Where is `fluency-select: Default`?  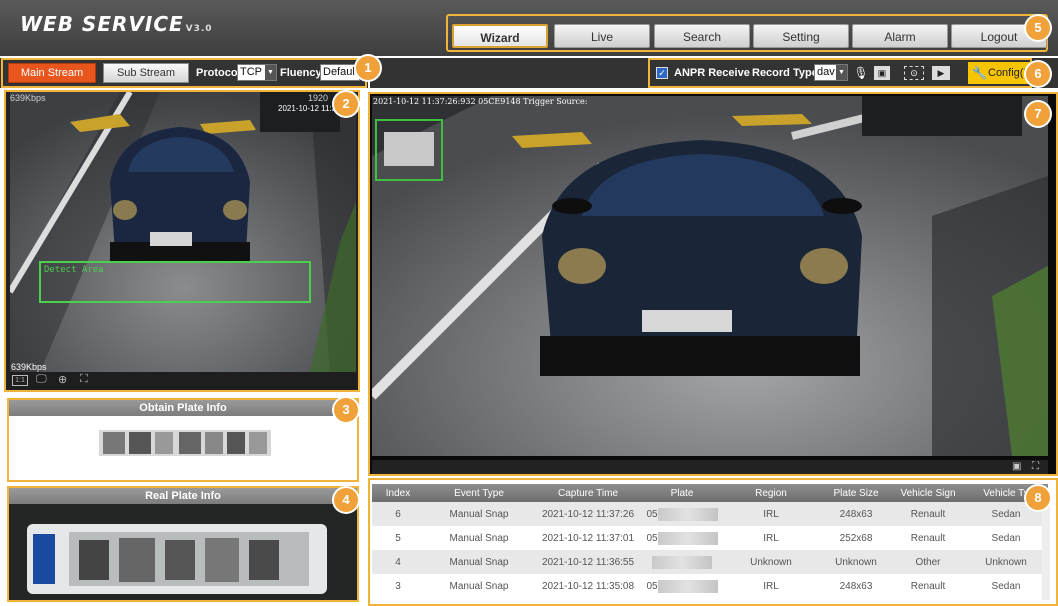 fluency-select: Default is located at coordinates (340, 72).